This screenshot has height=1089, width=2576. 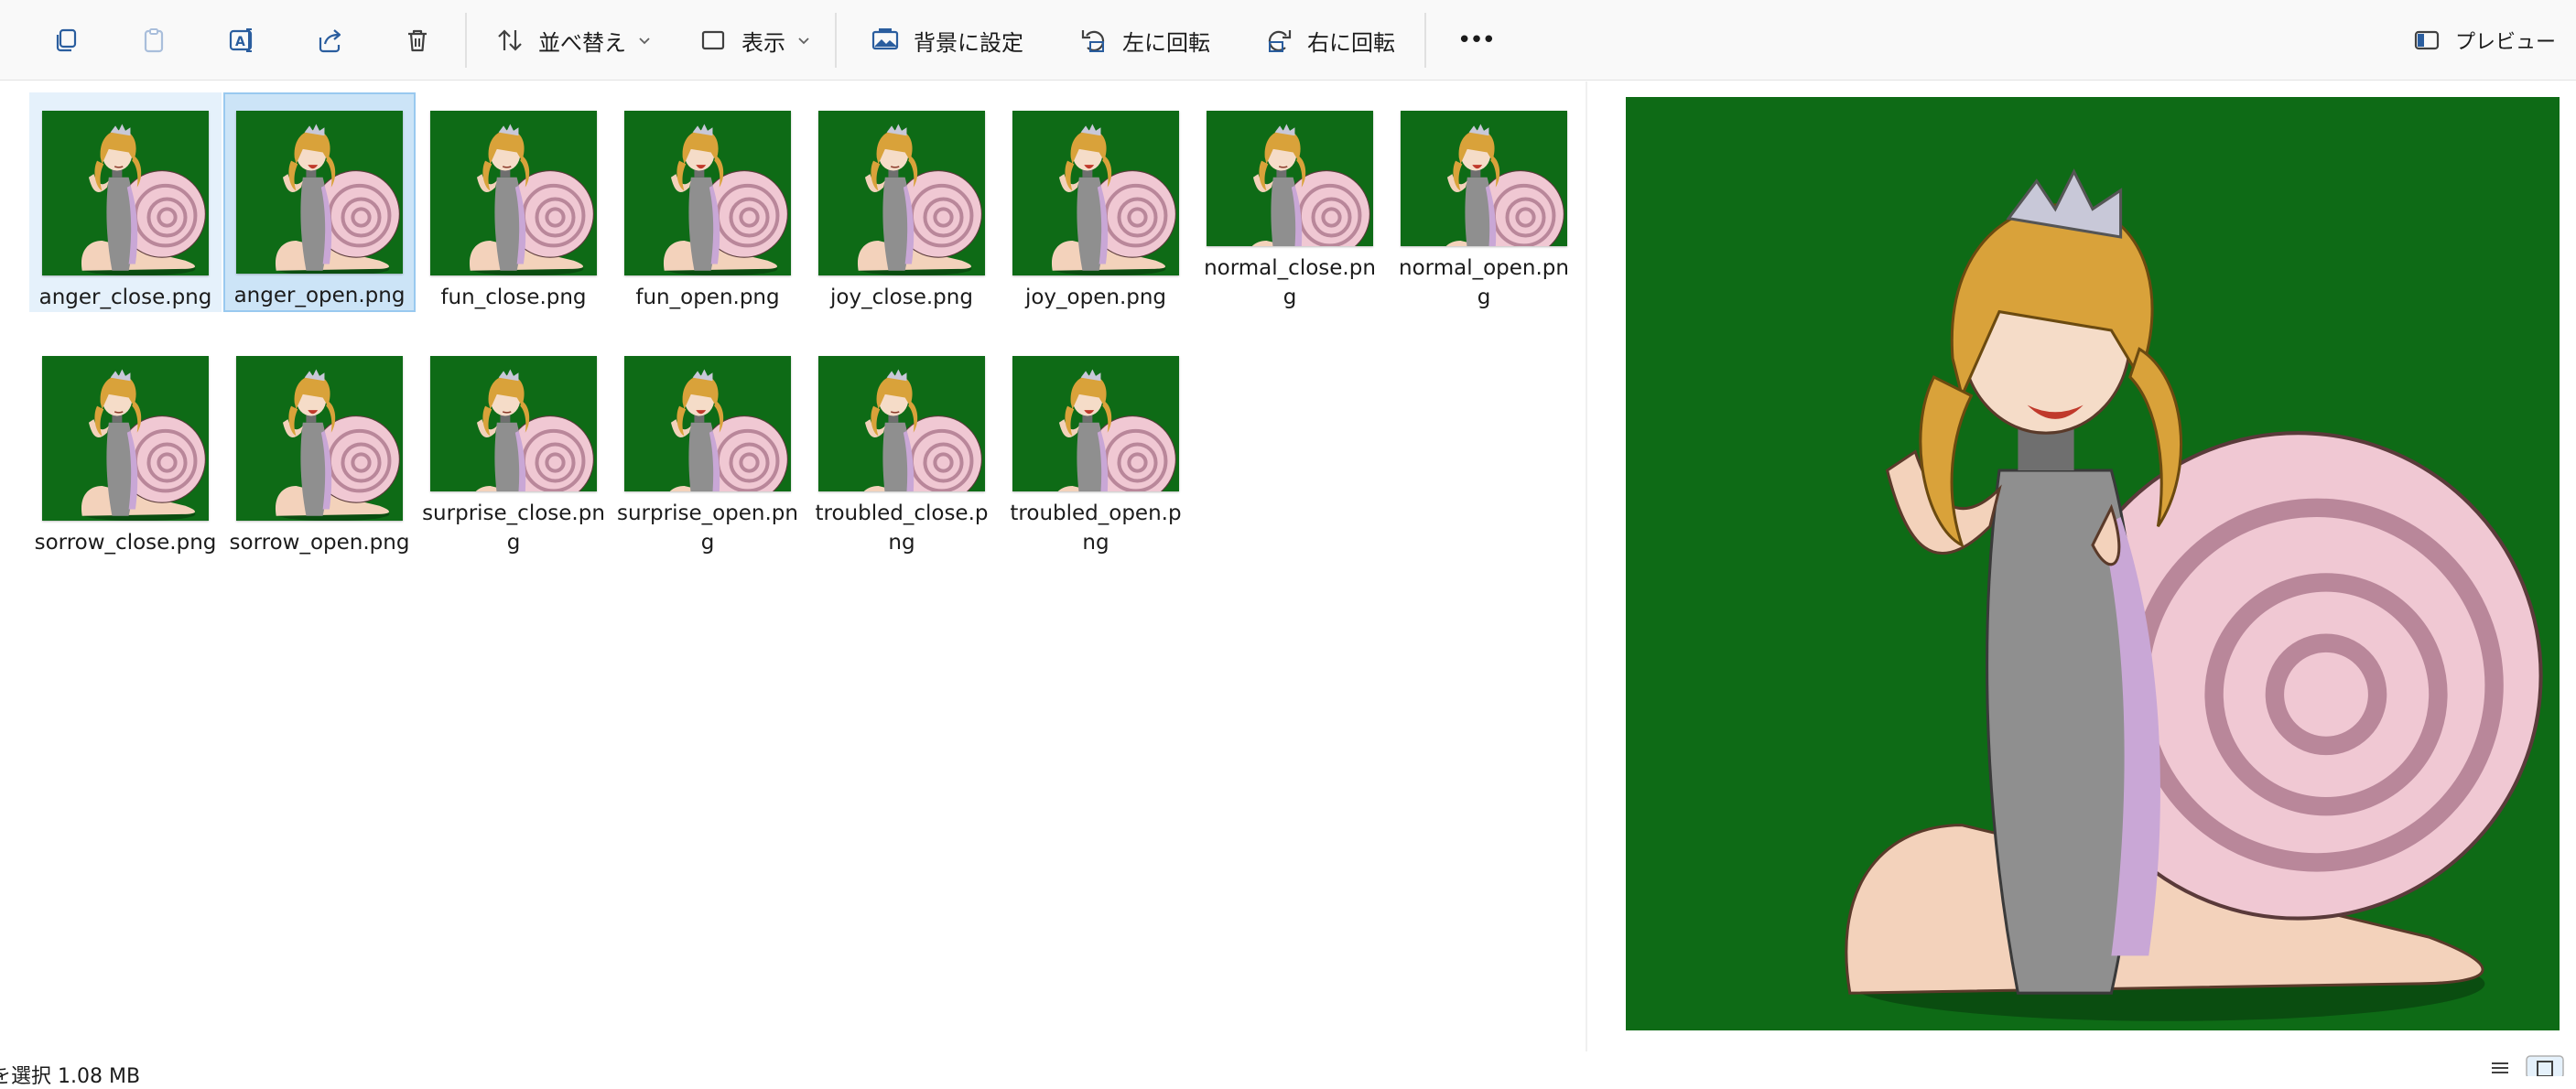 What do you see at coordinates (969, 42) in the screenshot?
I see `set-background-label: 背景に設定` at bounding box center [969, 42].